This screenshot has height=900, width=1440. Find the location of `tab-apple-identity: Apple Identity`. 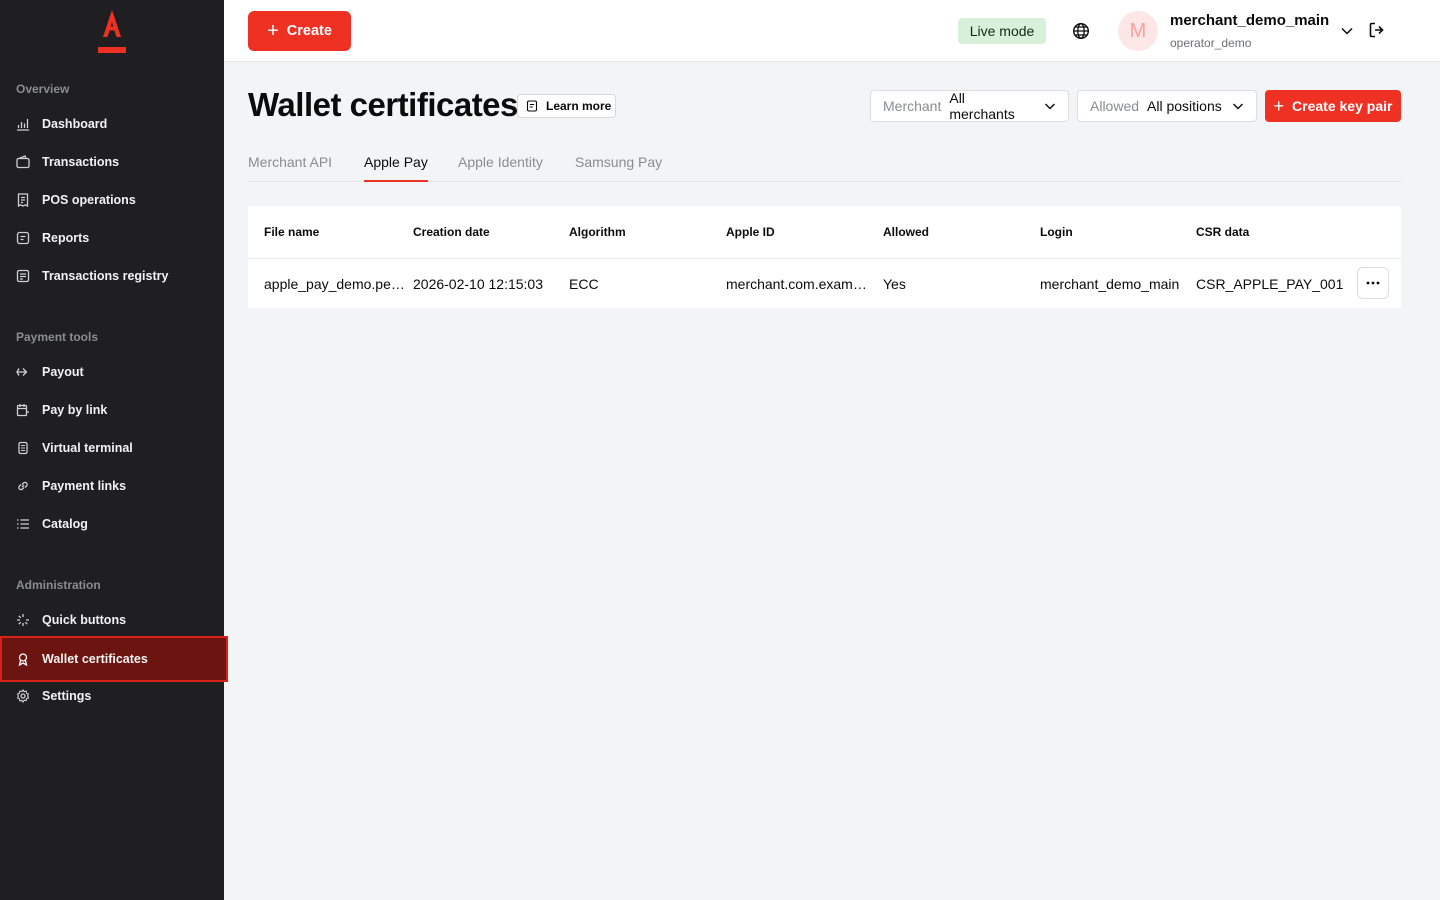

tab-apple-identity: Apple Identity is located at coordinates (500, 168).